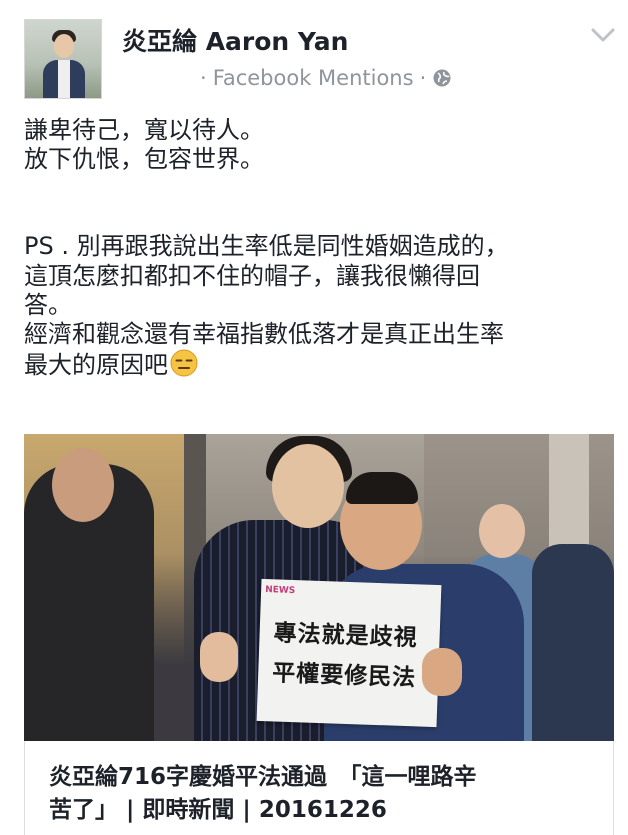 The width and height of the screenshot is (628, 835). Describe the element at coordinates (313, 78) in the screenshot. I see `mention-source: Facebook Mentions` at that location.